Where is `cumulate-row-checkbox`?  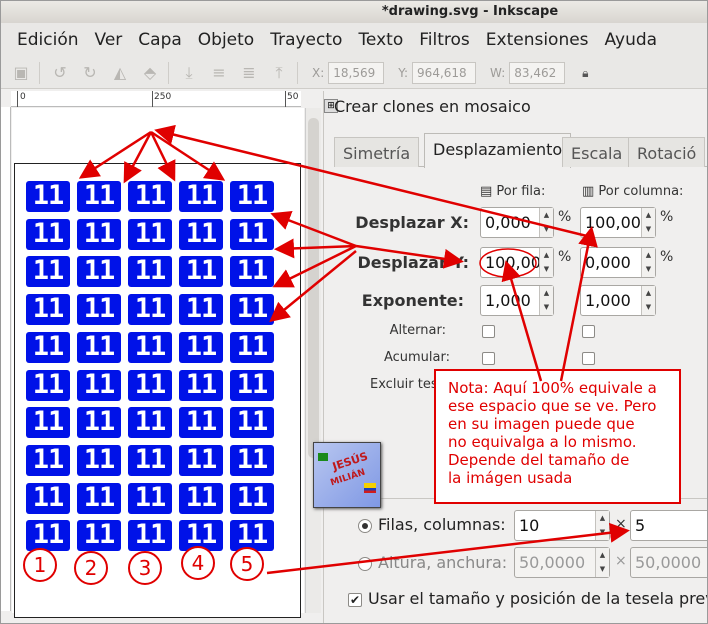 cumulate-row-checkbox is located at coordinates (488, 358).